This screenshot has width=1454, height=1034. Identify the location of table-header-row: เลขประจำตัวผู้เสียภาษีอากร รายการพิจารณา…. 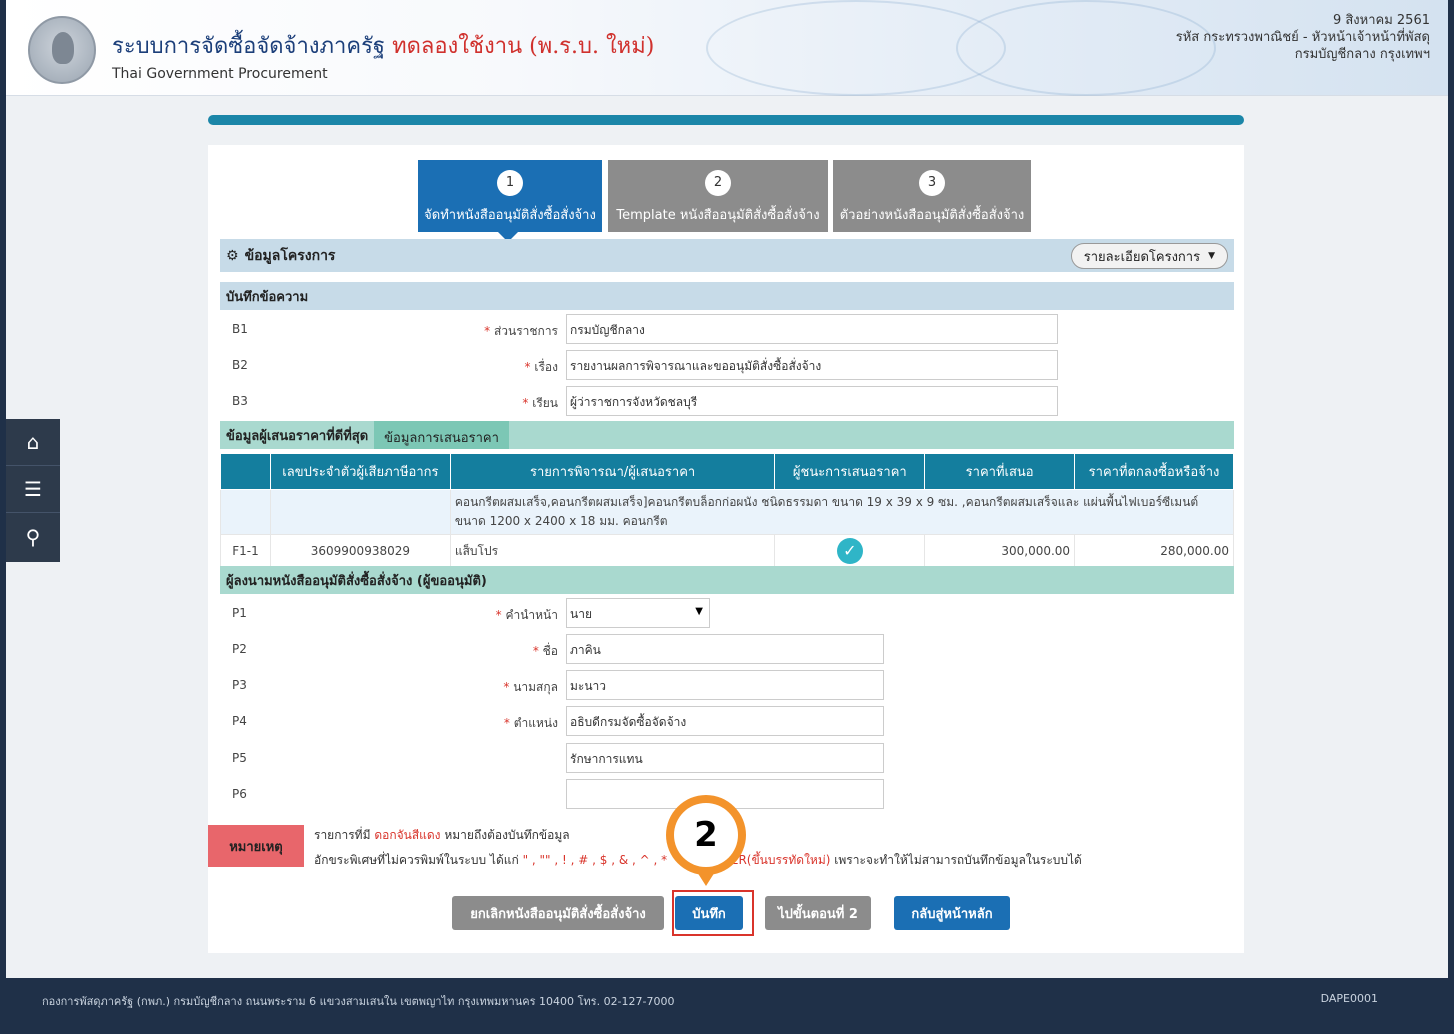
(727, 471).